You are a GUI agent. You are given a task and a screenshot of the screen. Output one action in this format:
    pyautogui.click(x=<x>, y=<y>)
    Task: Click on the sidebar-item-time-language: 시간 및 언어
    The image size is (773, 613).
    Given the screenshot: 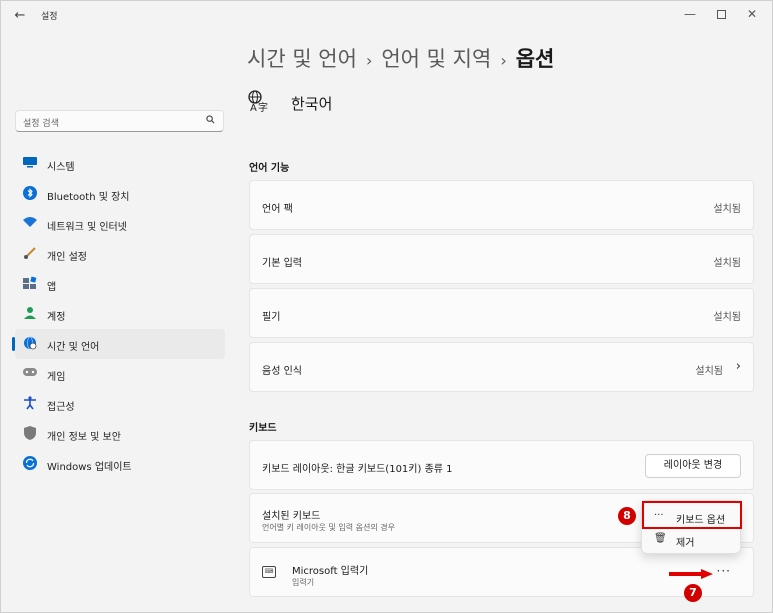 What is the action you would take?
    pyautogui.click(x=118, y=344)
    